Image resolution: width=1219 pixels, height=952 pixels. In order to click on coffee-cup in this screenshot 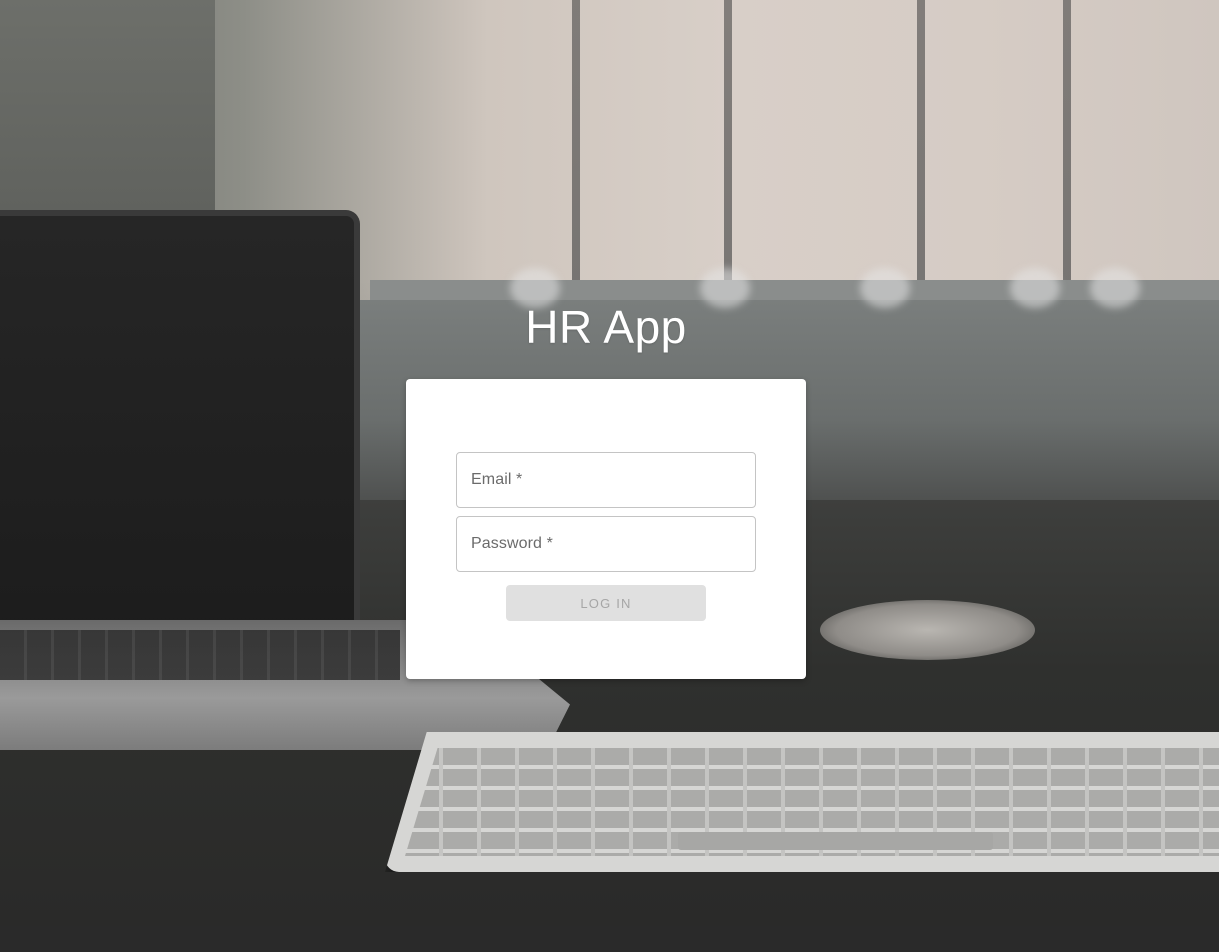, I will do `click(927, 630)`.